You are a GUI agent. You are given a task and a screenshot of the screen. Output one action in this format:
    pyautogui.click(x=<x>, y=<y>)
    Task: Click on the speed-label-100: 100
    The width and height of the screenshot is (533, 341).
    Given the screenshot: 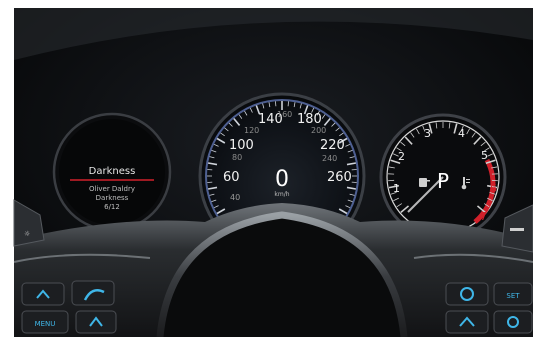 What is the action you would take?
    pyautogui.click(x=241, y=145)
    